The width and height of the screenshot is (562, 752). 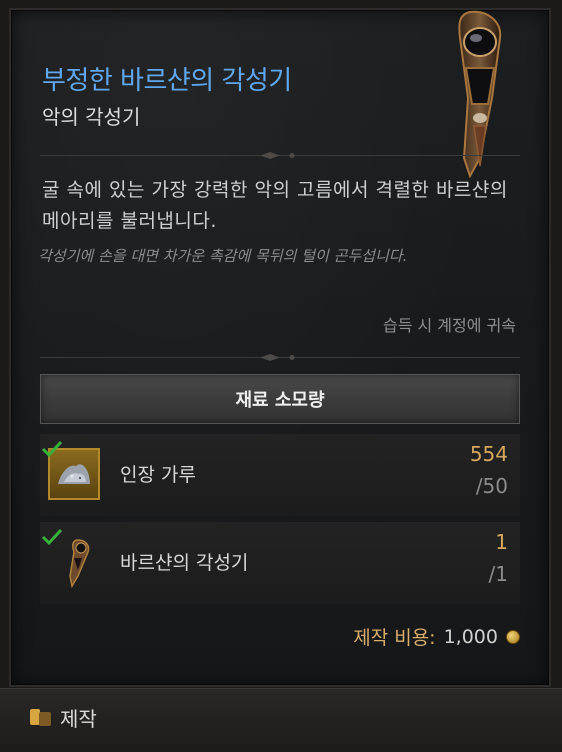 I want to click on material-owned-count: 554, so click(x=488, y=454).